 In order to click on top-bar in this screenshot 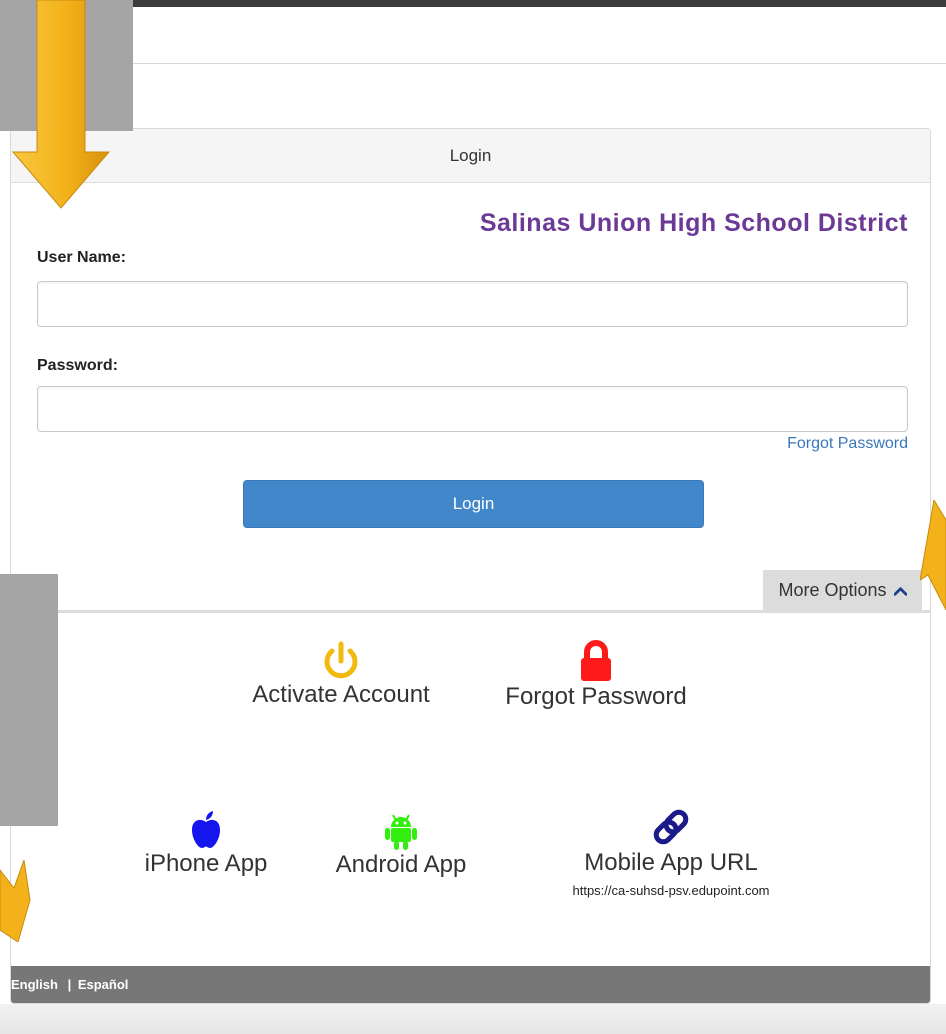, I will do `click(473, 3)`.